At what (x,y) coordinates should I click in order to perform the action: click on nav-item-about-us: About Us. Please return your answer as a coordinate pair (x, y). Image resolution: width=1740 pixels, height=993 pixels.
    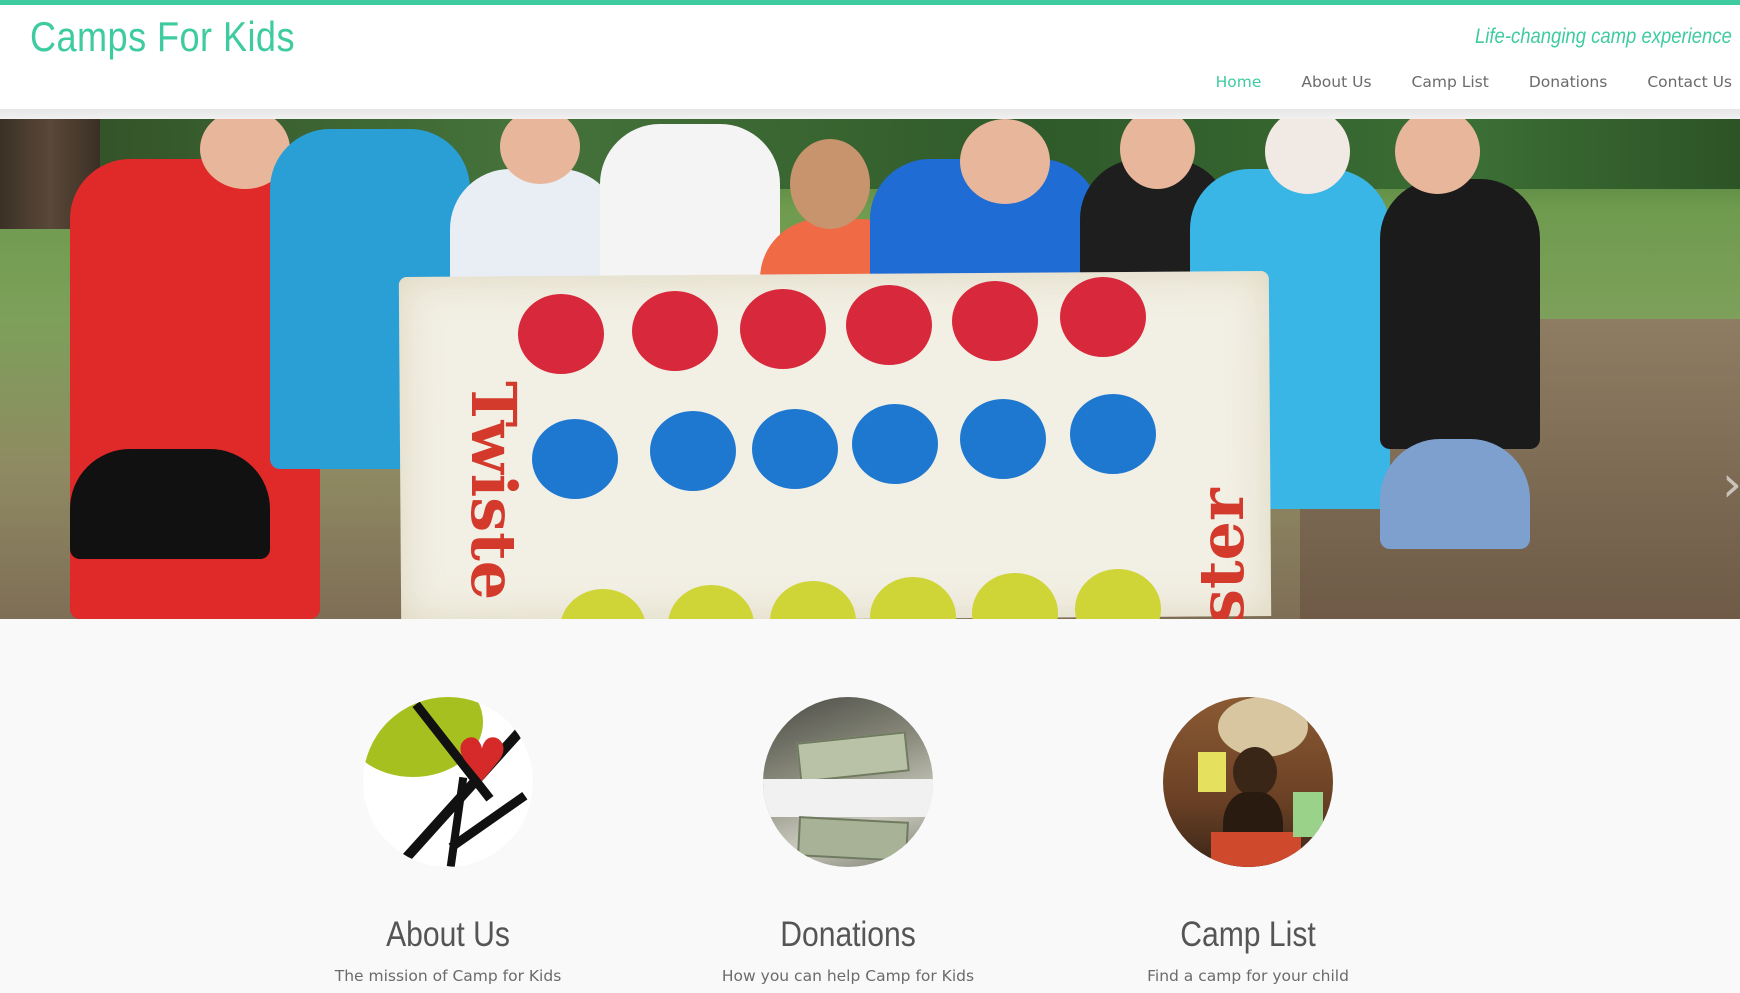
    Looking at the image, I should click on (1336, 82).